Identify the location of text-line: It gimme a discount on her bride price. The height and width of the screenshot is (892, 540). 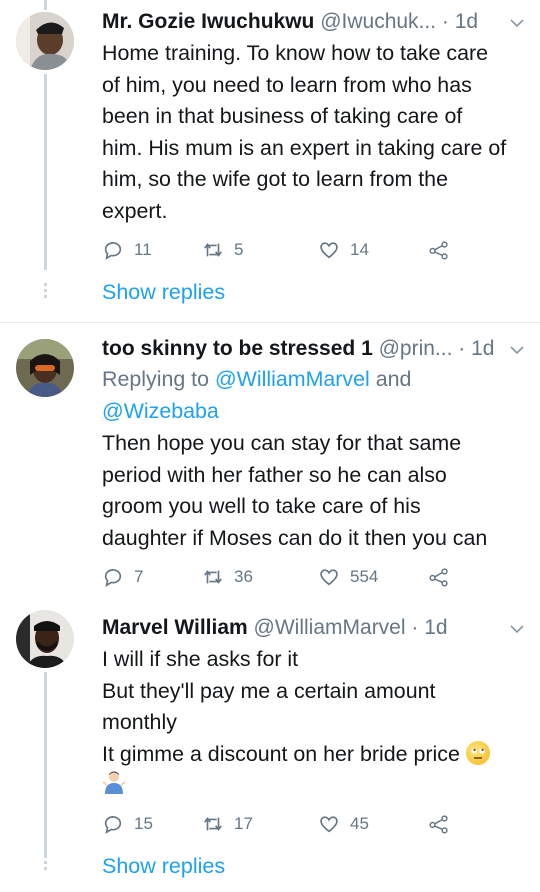
(281, 753).